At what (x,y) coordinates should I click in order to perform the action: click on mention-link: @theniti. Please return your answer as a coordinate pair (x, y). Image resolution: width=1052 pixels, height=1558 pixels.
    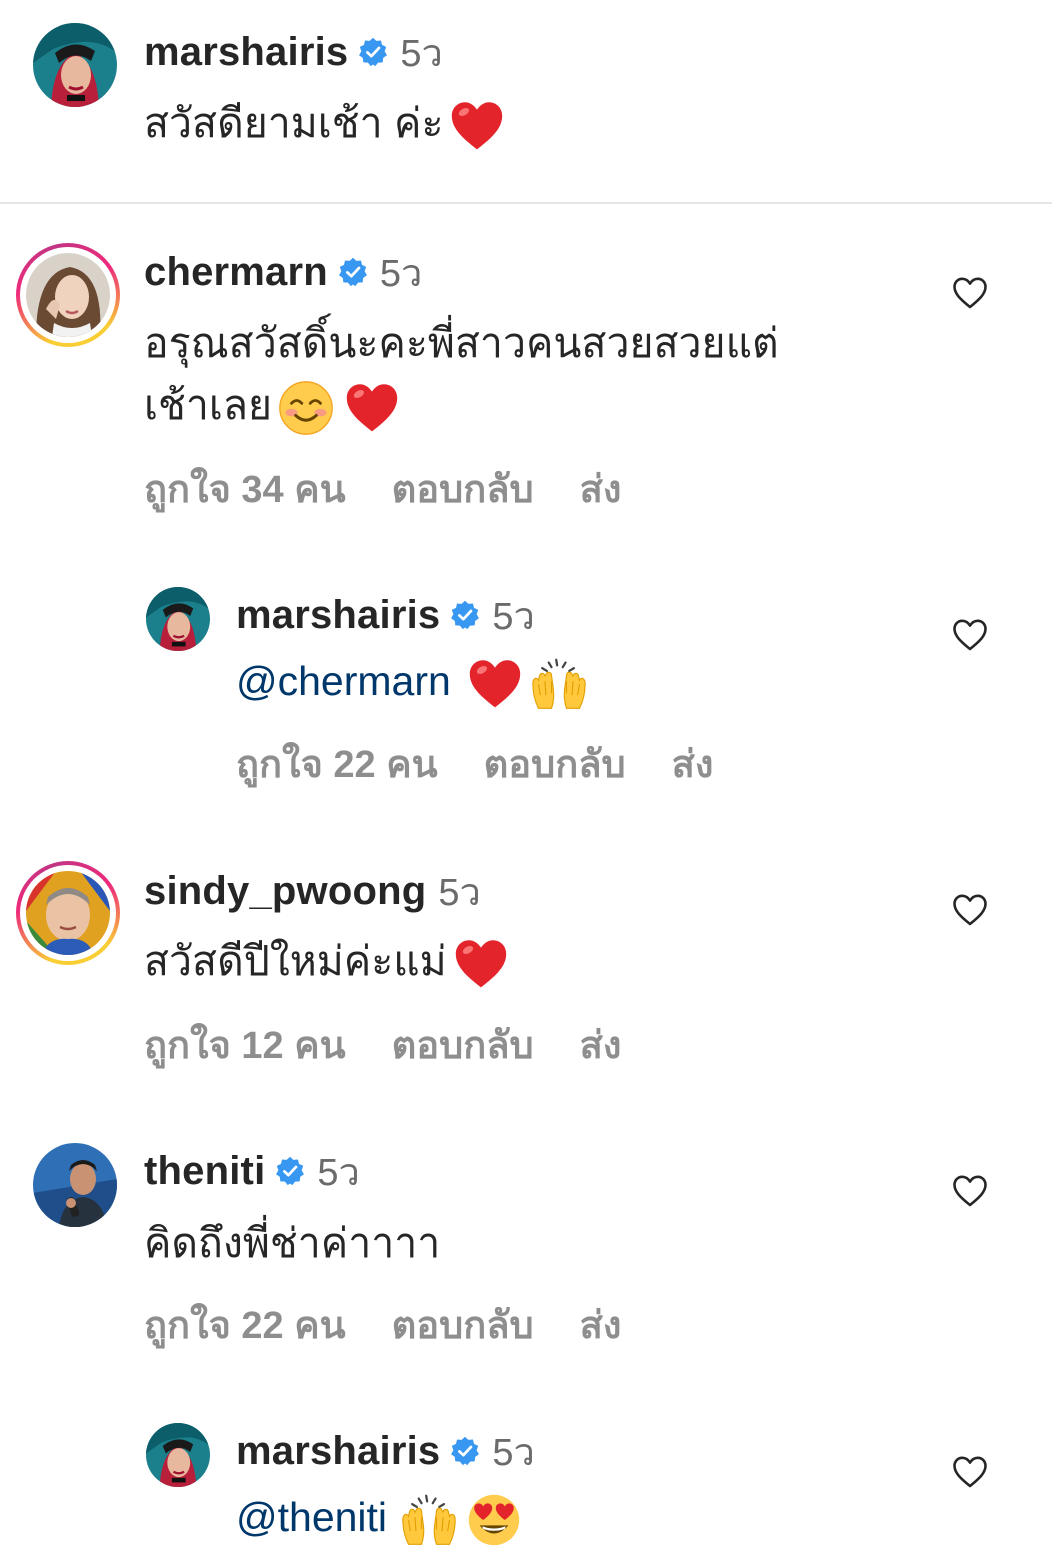
    Looking at the image, I should click on (311, 1517).